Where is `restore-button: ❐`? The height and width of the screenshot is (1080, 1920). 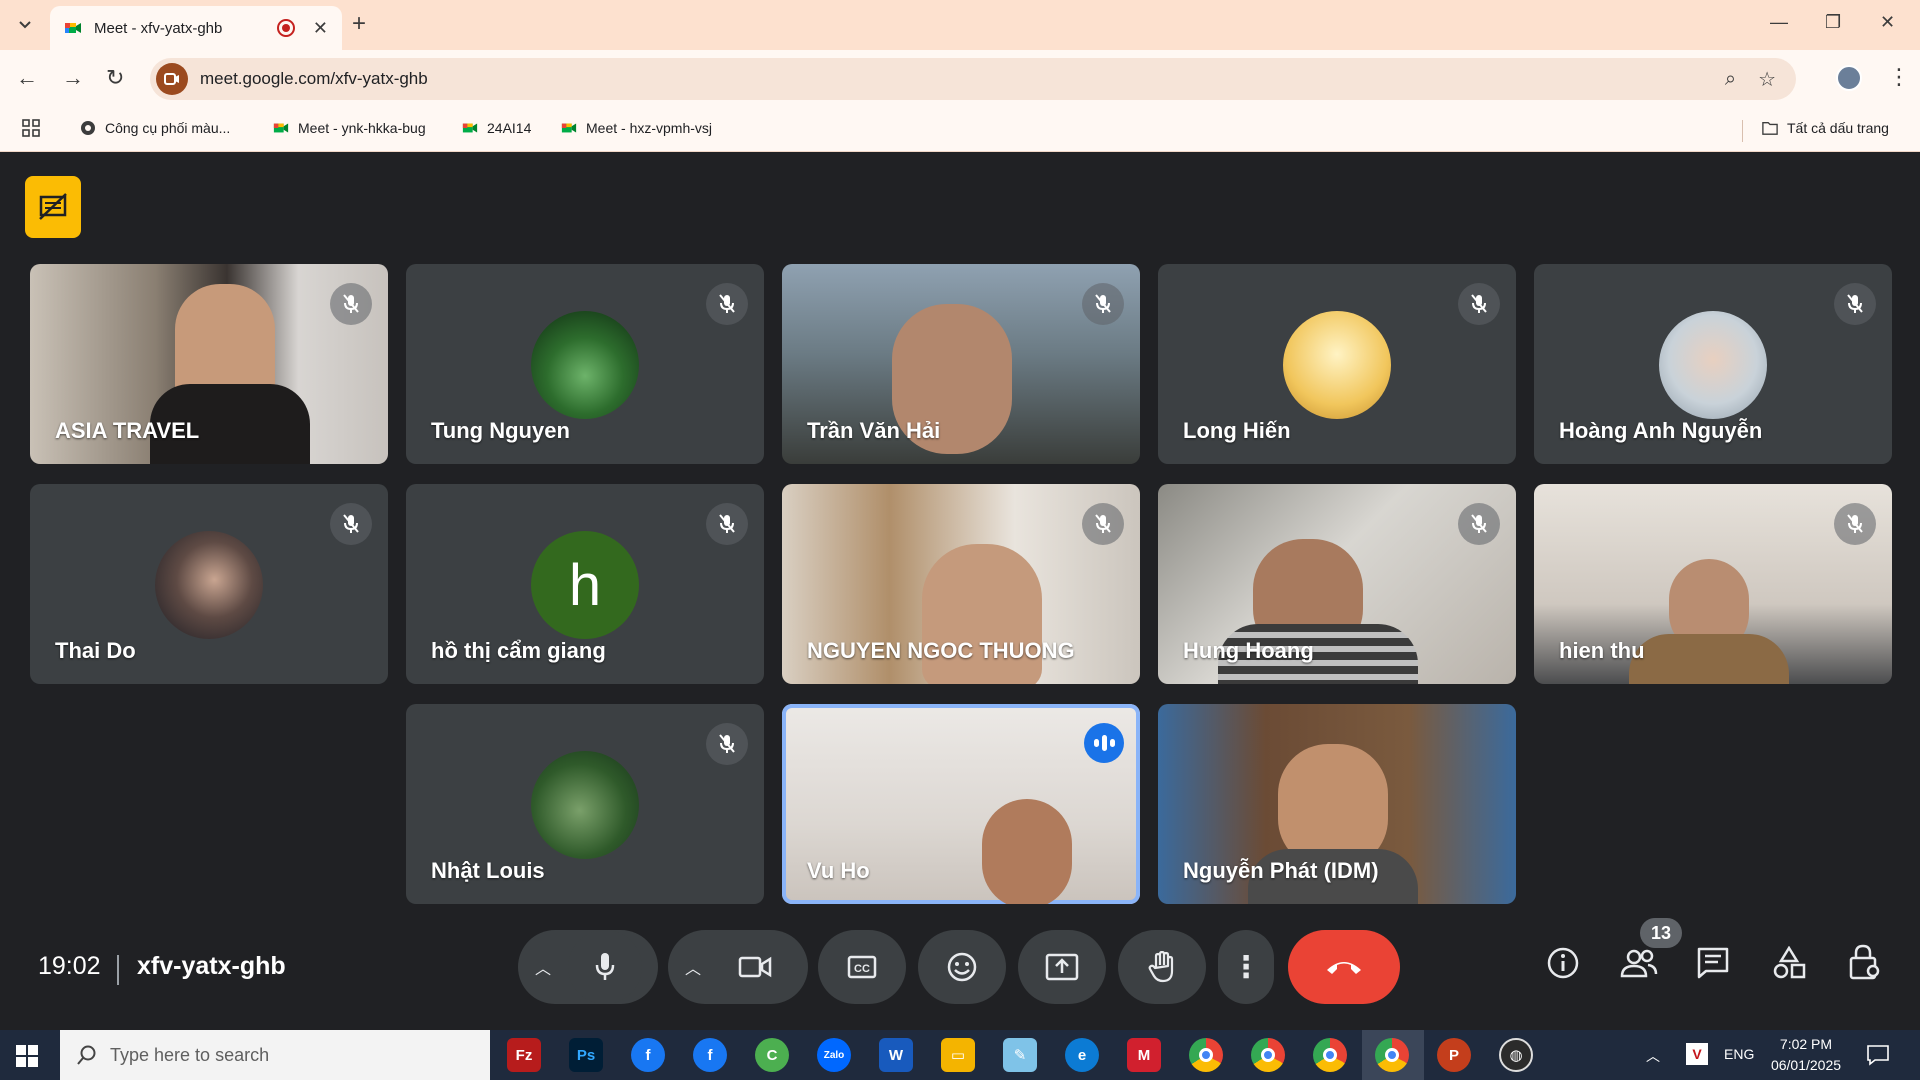
restore-button: ❐ is located at coordinates (1833, 22).